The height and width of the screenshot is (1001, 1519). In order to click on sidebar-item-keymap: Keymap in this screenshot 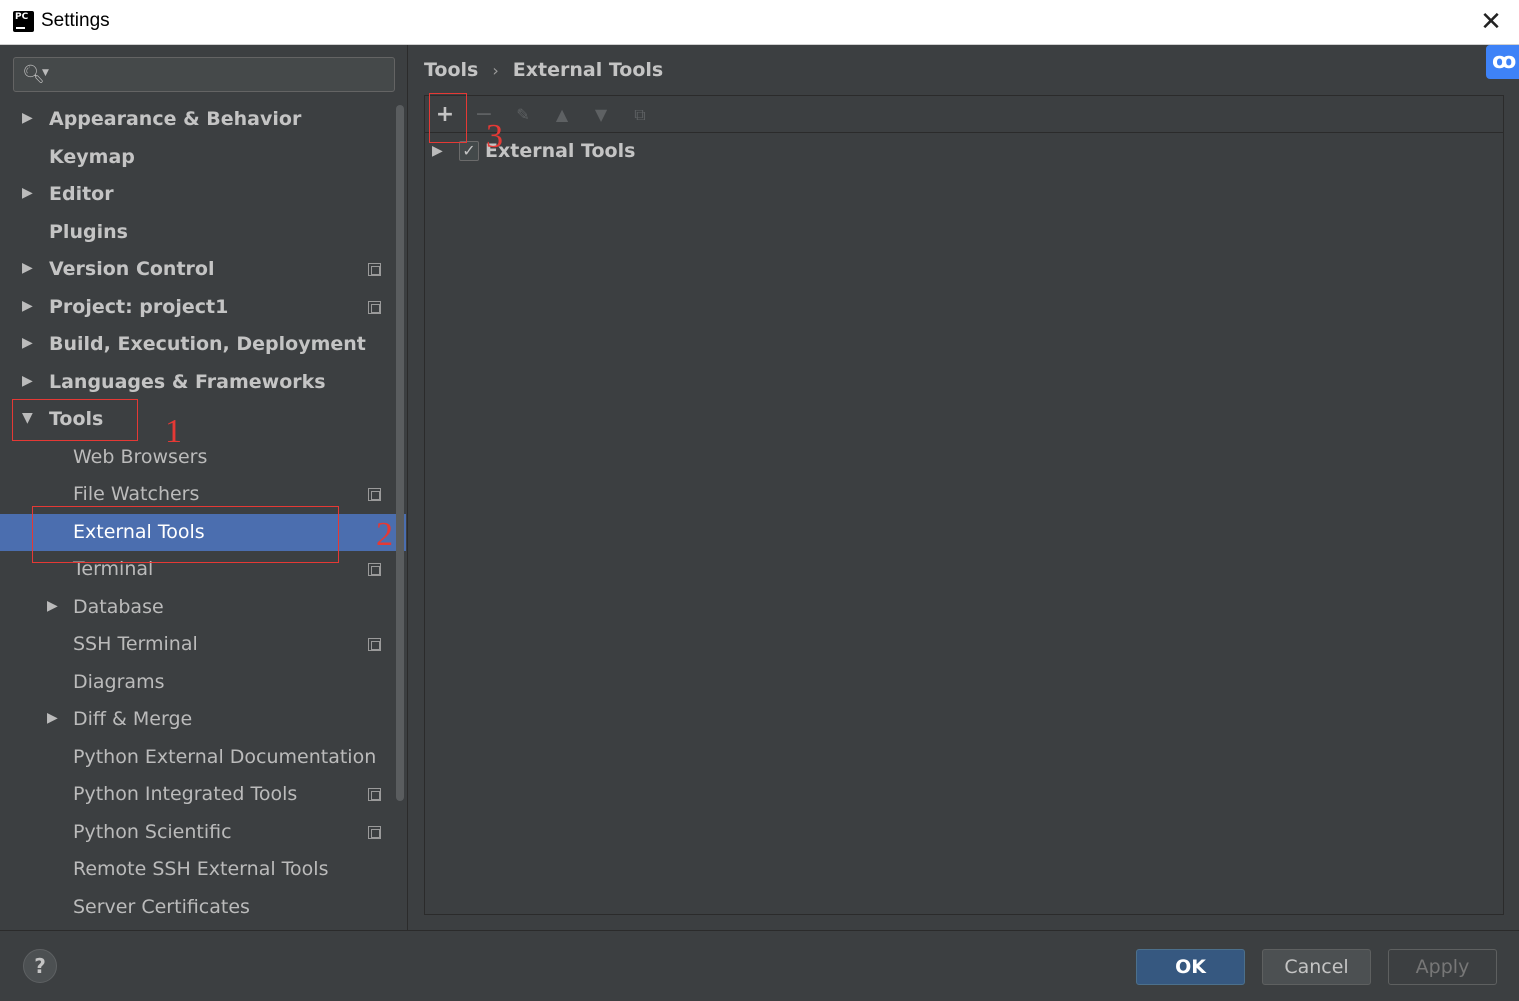, I will do `click(203, 157)`.